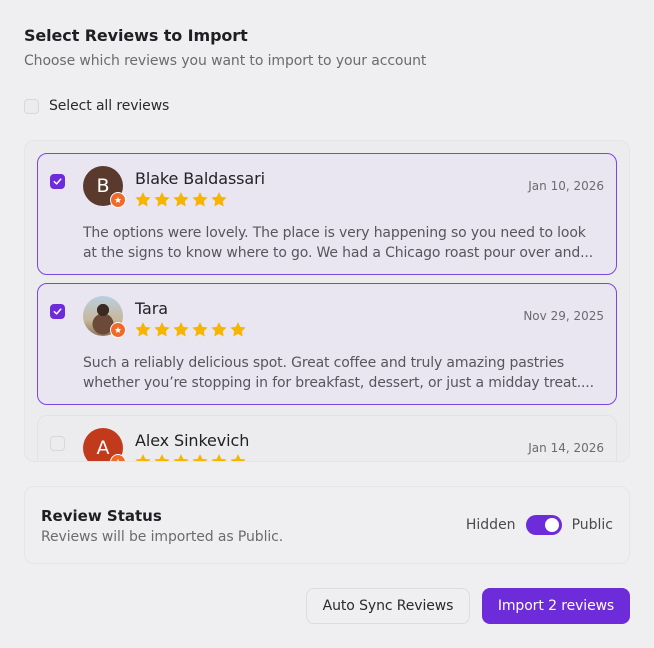  Describe the element at coordinates (103, 448) in the screenshot. I see `avatar-initial: A` at that location.